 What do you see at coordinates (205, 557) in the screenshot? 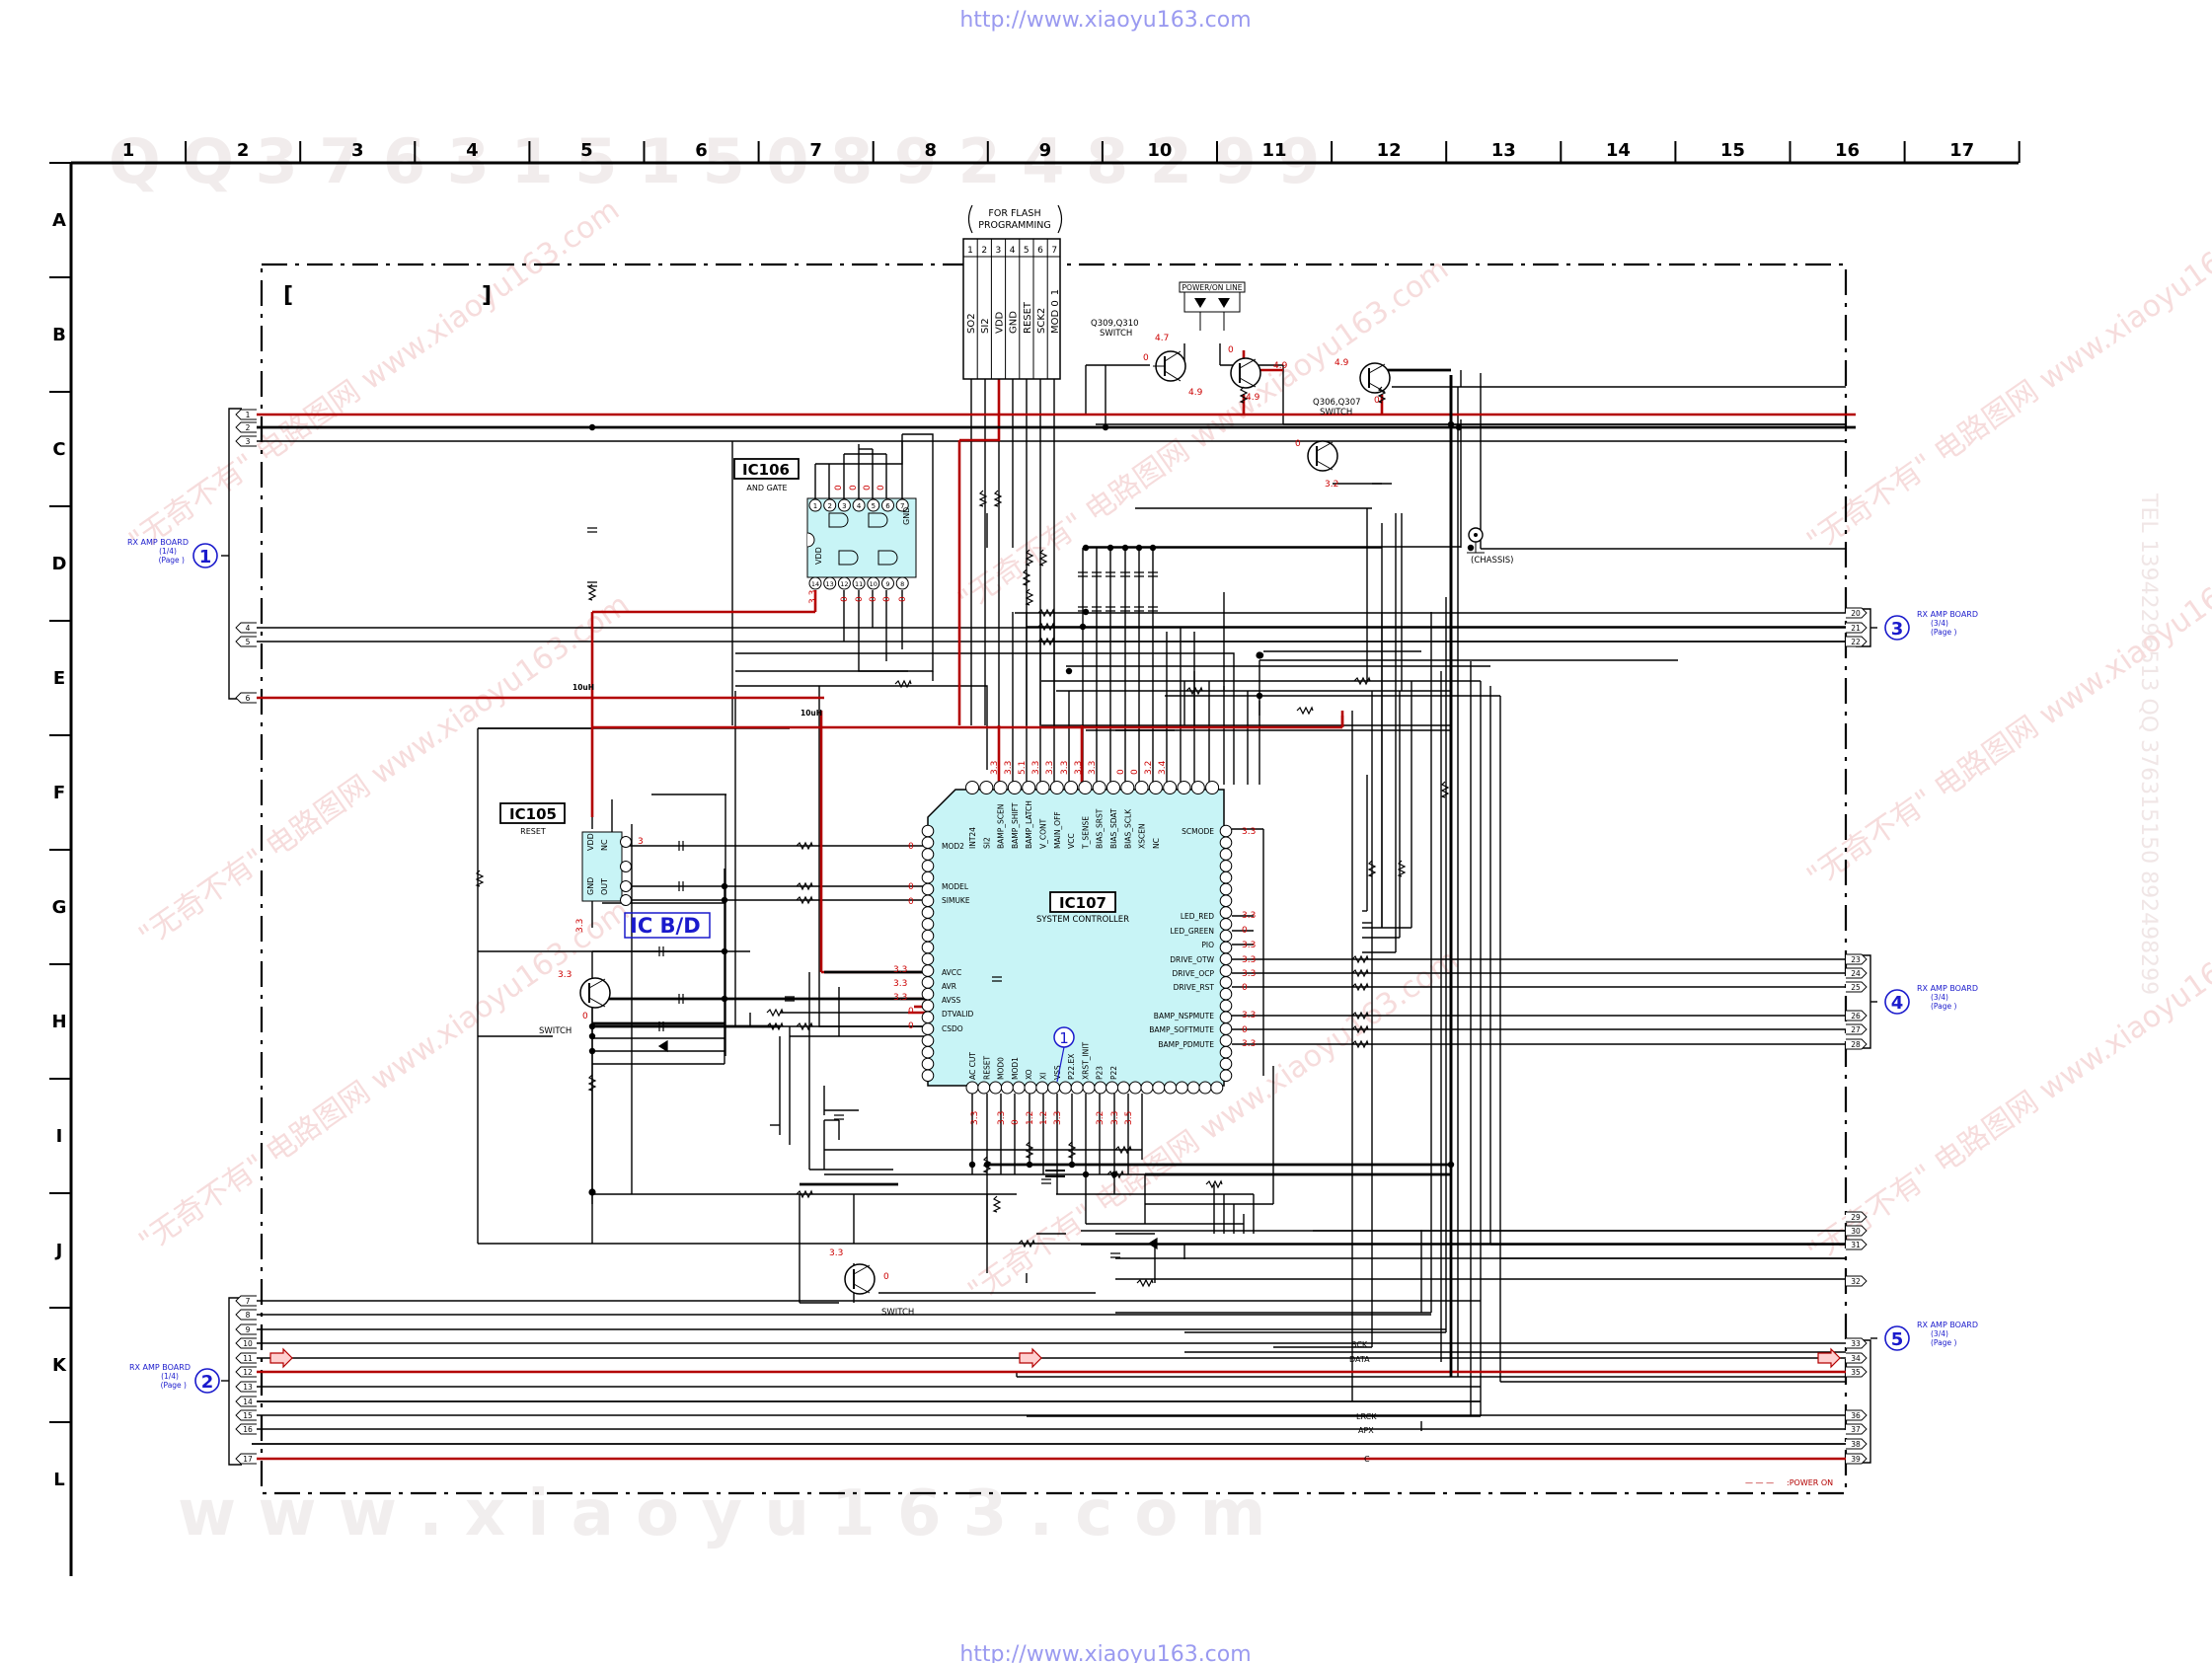
I see `connector-1-number: 1` at bounding box center [205, 557].